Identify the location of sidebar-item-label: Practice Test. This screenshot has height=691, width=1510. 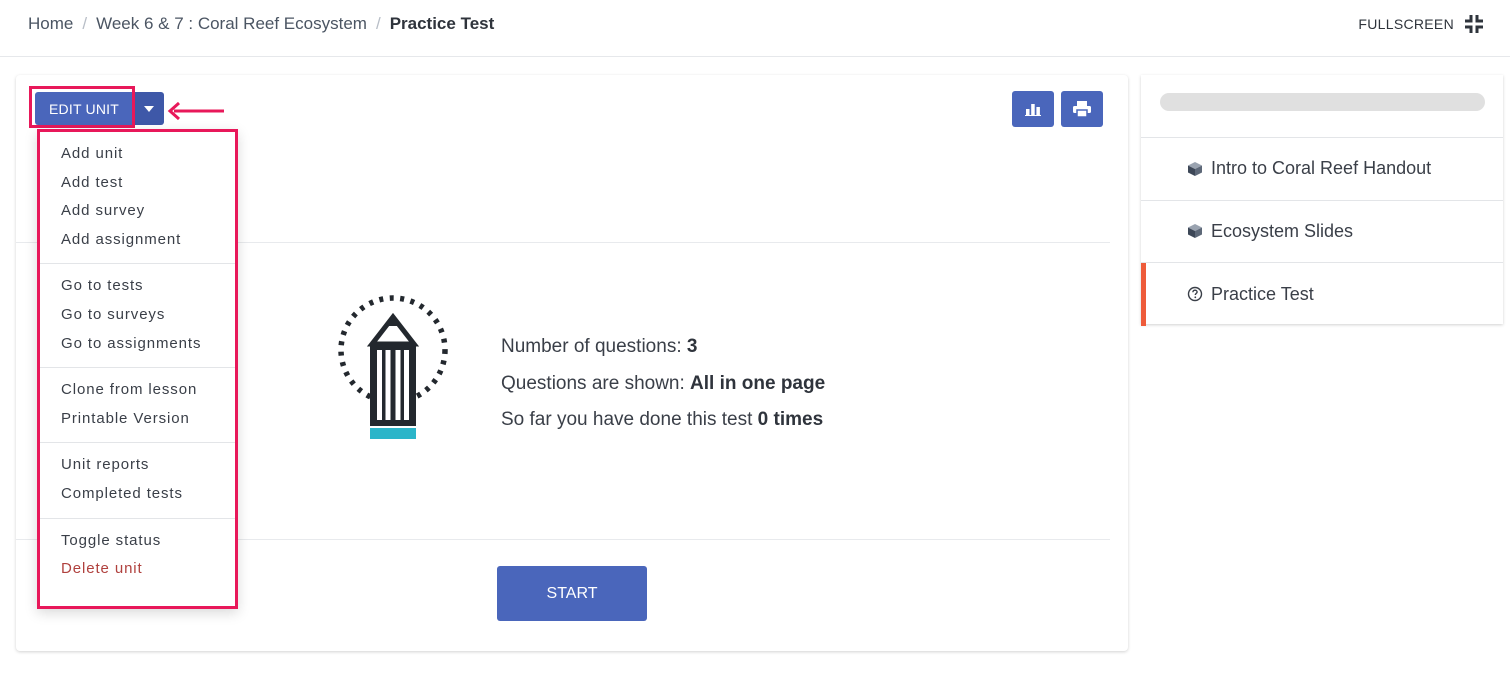
(1262, 293).